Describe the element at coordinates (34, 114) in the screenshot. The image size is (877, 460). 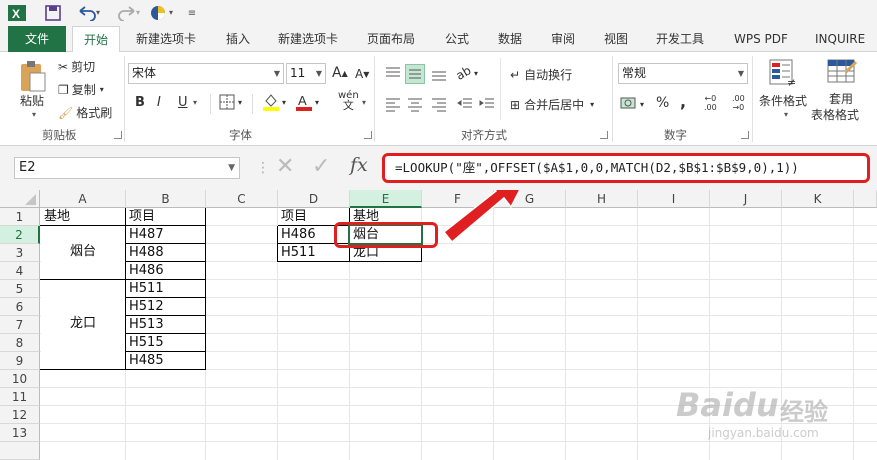
I see `paste-dropdown-icon: ▾` at that location.